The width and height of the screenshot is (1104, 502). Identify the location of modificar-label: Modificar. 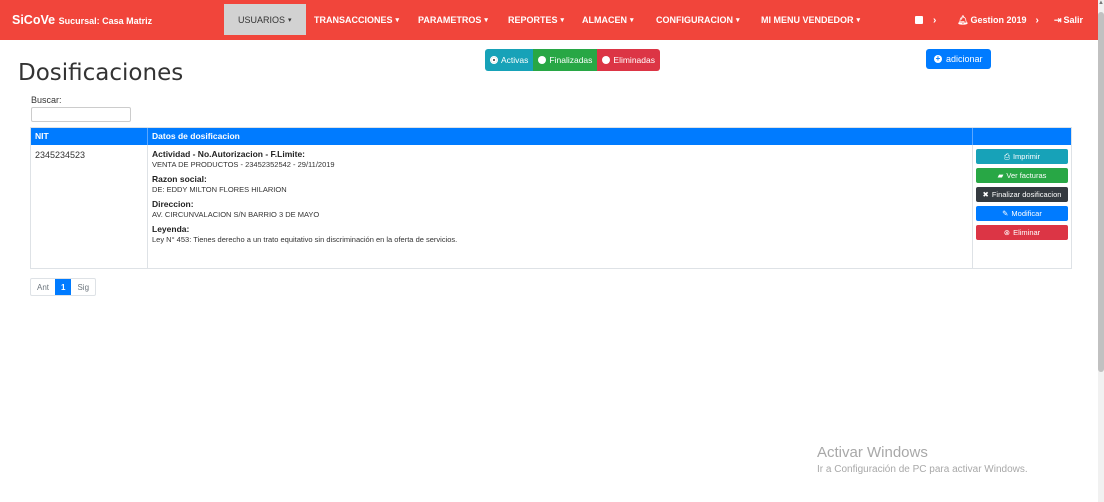
(1026, 213).